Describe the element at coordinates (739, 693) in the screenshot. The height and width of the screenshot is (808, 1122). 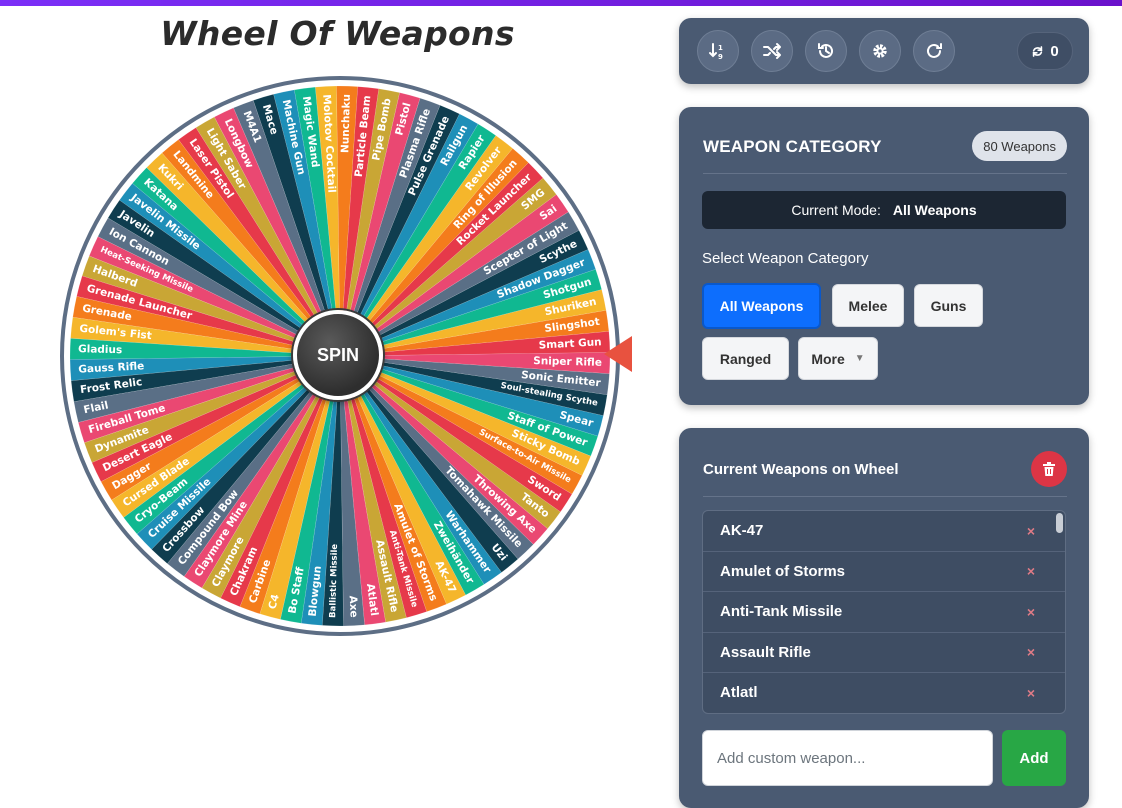
I see `weapon-name: Atlatl` at that location.